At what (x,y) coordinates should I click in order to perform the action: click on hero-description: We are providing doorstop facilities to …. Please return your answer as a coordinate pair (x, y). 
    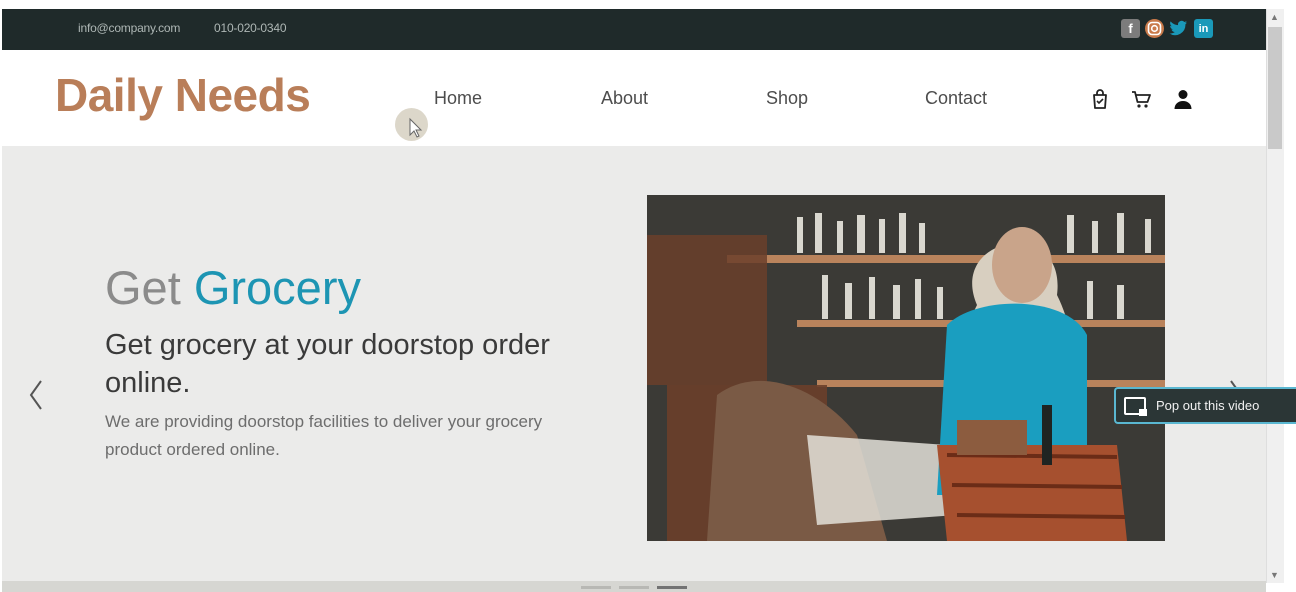
    Looking at the image, I should click on (324, 435).